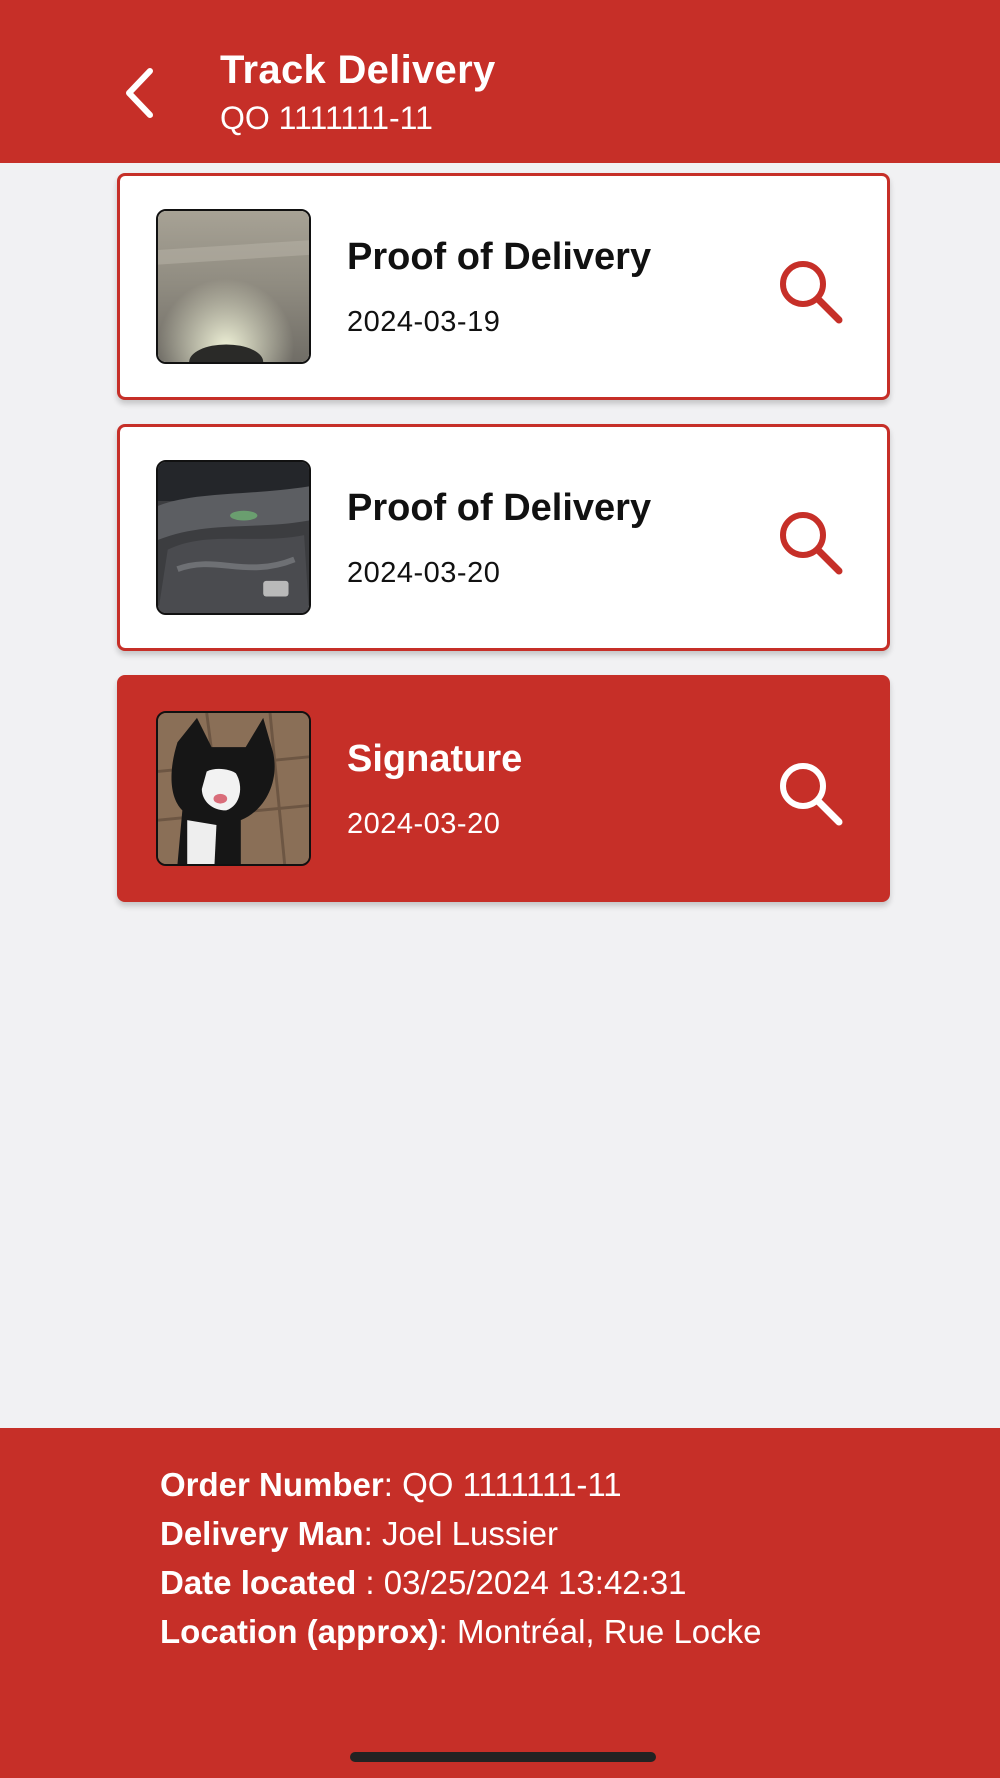  Describe the element at coordinates (512, 1484) in the screenshot. I see `order-number-value: QO 1111111-11` at that location.